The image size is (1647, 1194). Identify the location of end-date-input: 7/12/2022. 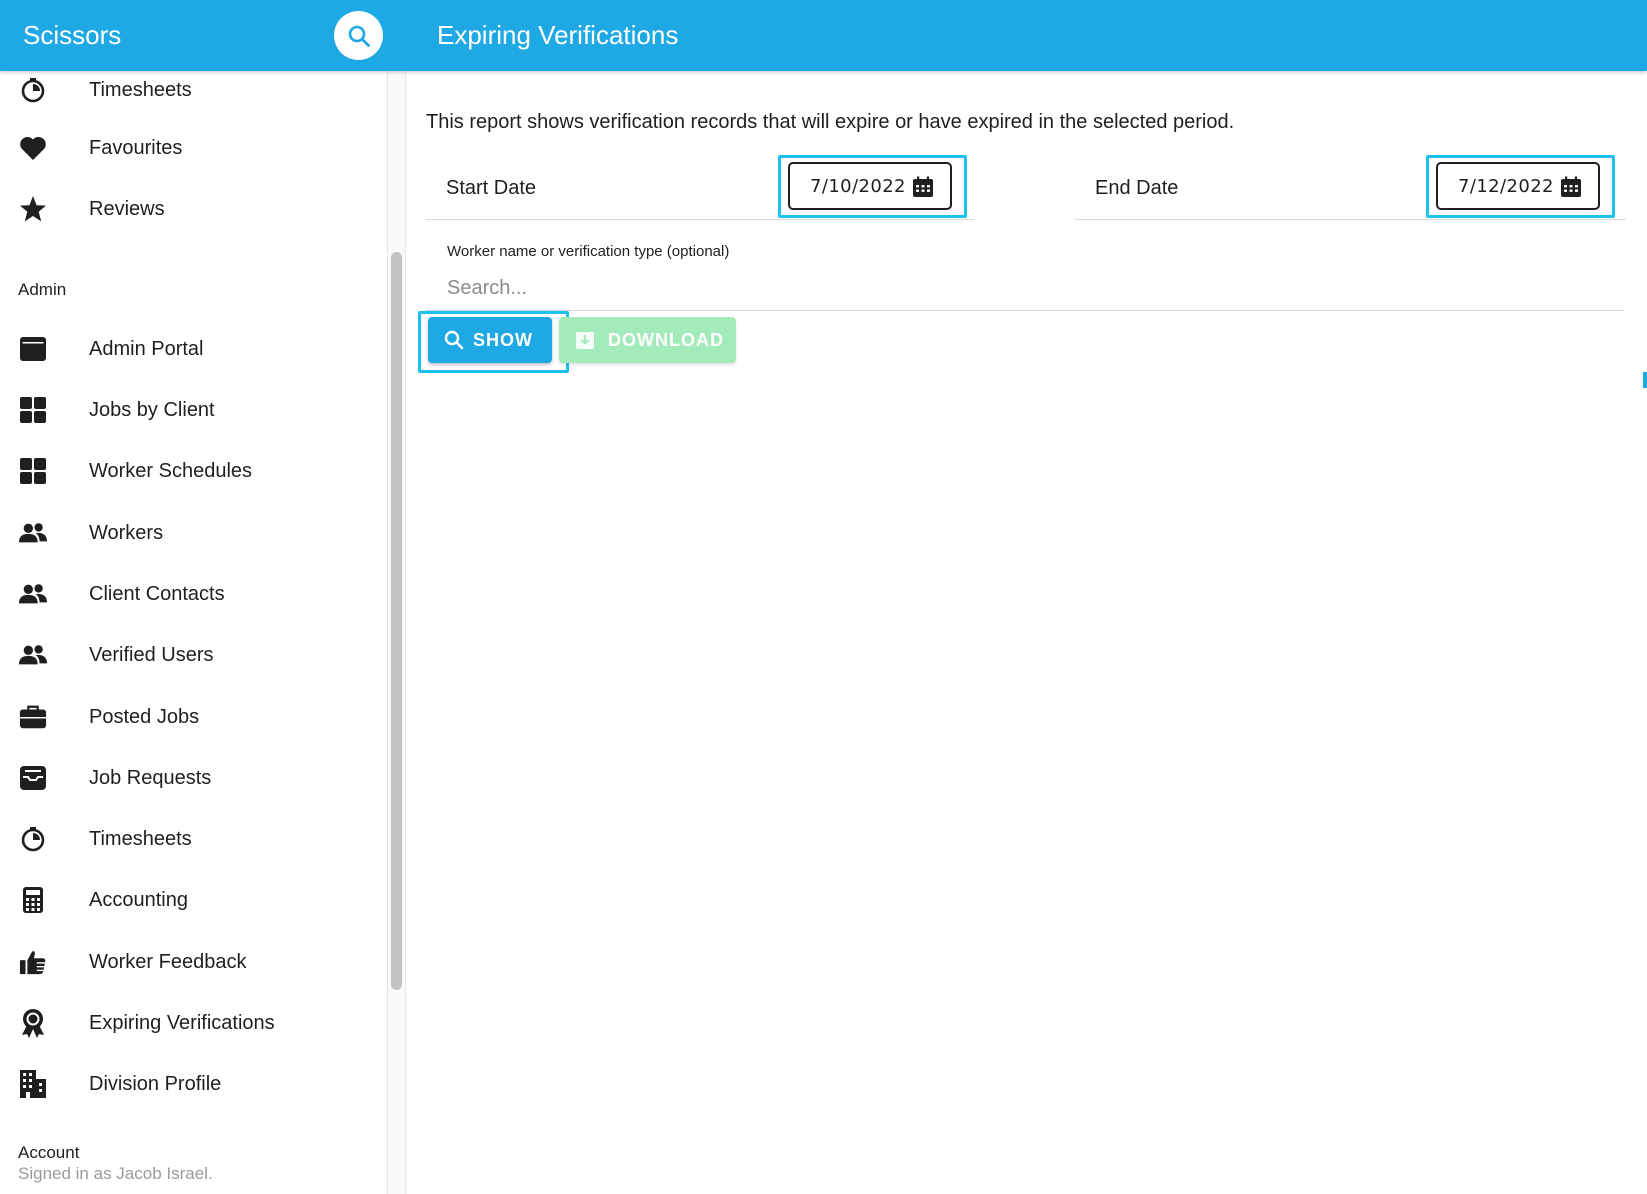
(1518, 186).